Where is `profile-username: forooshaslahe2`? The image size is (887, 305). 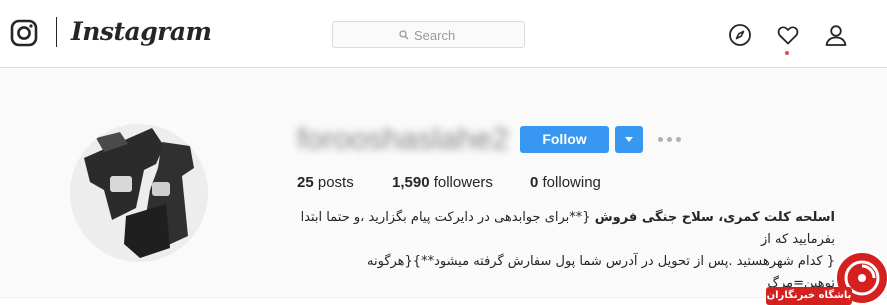 profile-username: forooshaslahe2 is located at coordinates (403, 138).